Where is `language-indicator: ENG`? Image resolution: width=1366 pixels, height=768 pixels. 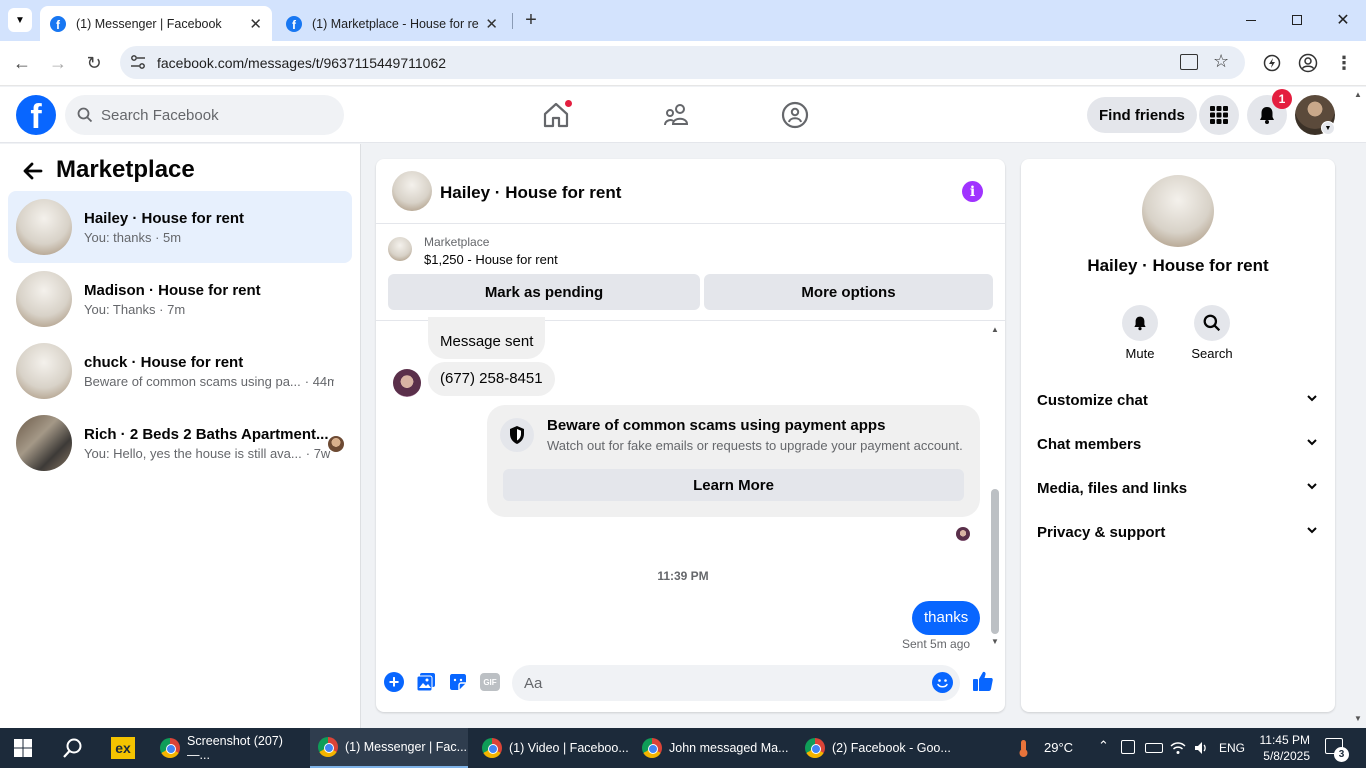
language-indicator: ENG is located at coordinates (1232, 748).